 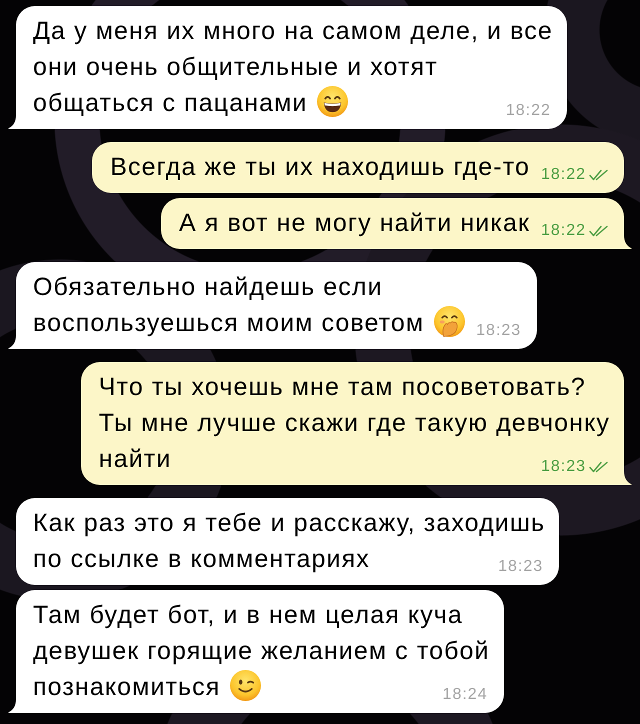 I want to click on message-text: Там будет бот, и в нем целая куча, so click(x=248, y=615).